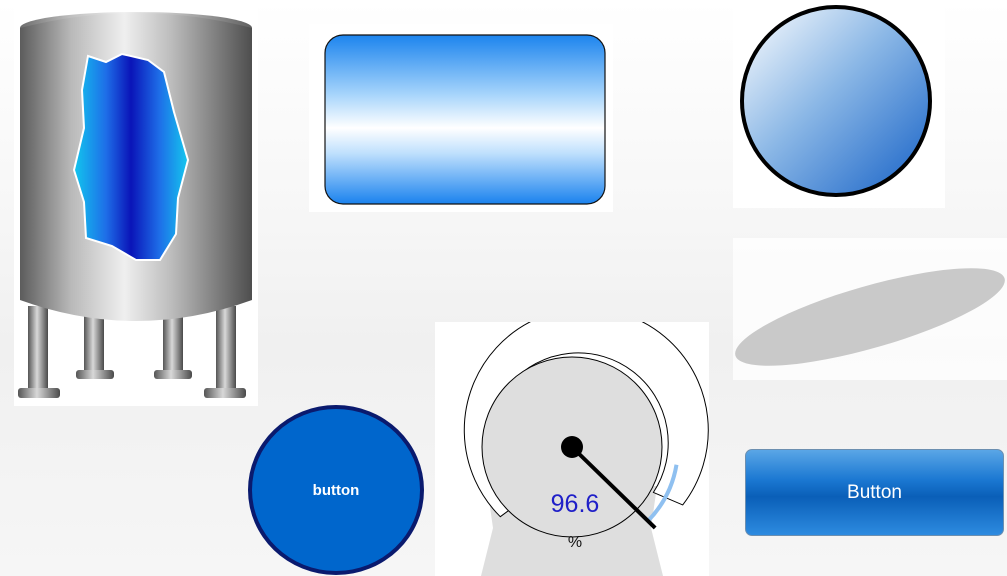  I want to click on gradient-rounded-rectangle, so click(465, 119).